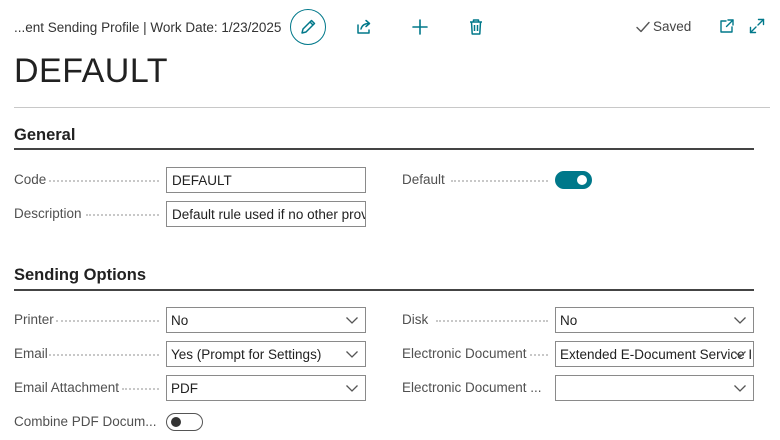 Image resolution: width=780 pixels, height=440 pixels. I want to click on expand-icon, so click(757, 26).